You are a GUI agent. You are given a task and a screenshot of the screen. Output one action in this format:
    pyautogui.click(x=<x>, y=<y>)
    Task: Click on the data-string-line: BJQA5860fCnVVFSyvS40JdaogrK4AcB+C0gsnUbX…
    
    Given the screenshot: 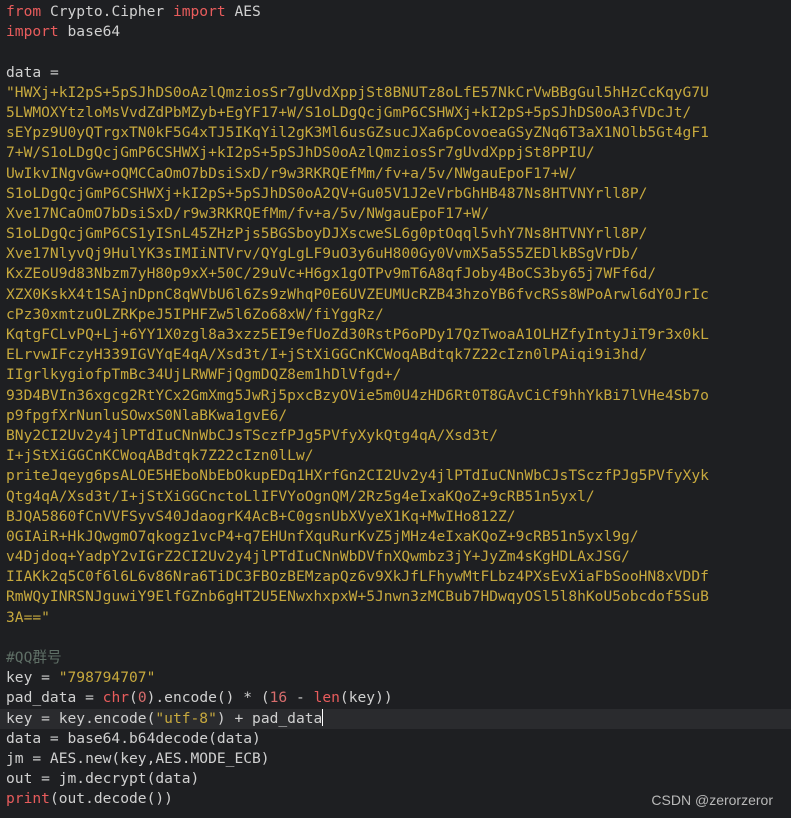 What is the action you would take?
    pyautogui.click(x=395, y=517)
    